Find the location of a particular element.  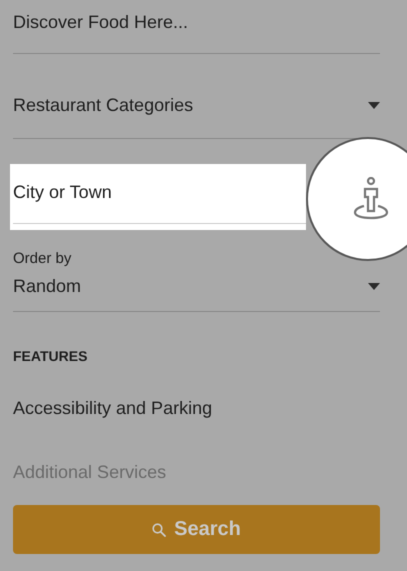

search-icon is located at coordinates (159, 529).